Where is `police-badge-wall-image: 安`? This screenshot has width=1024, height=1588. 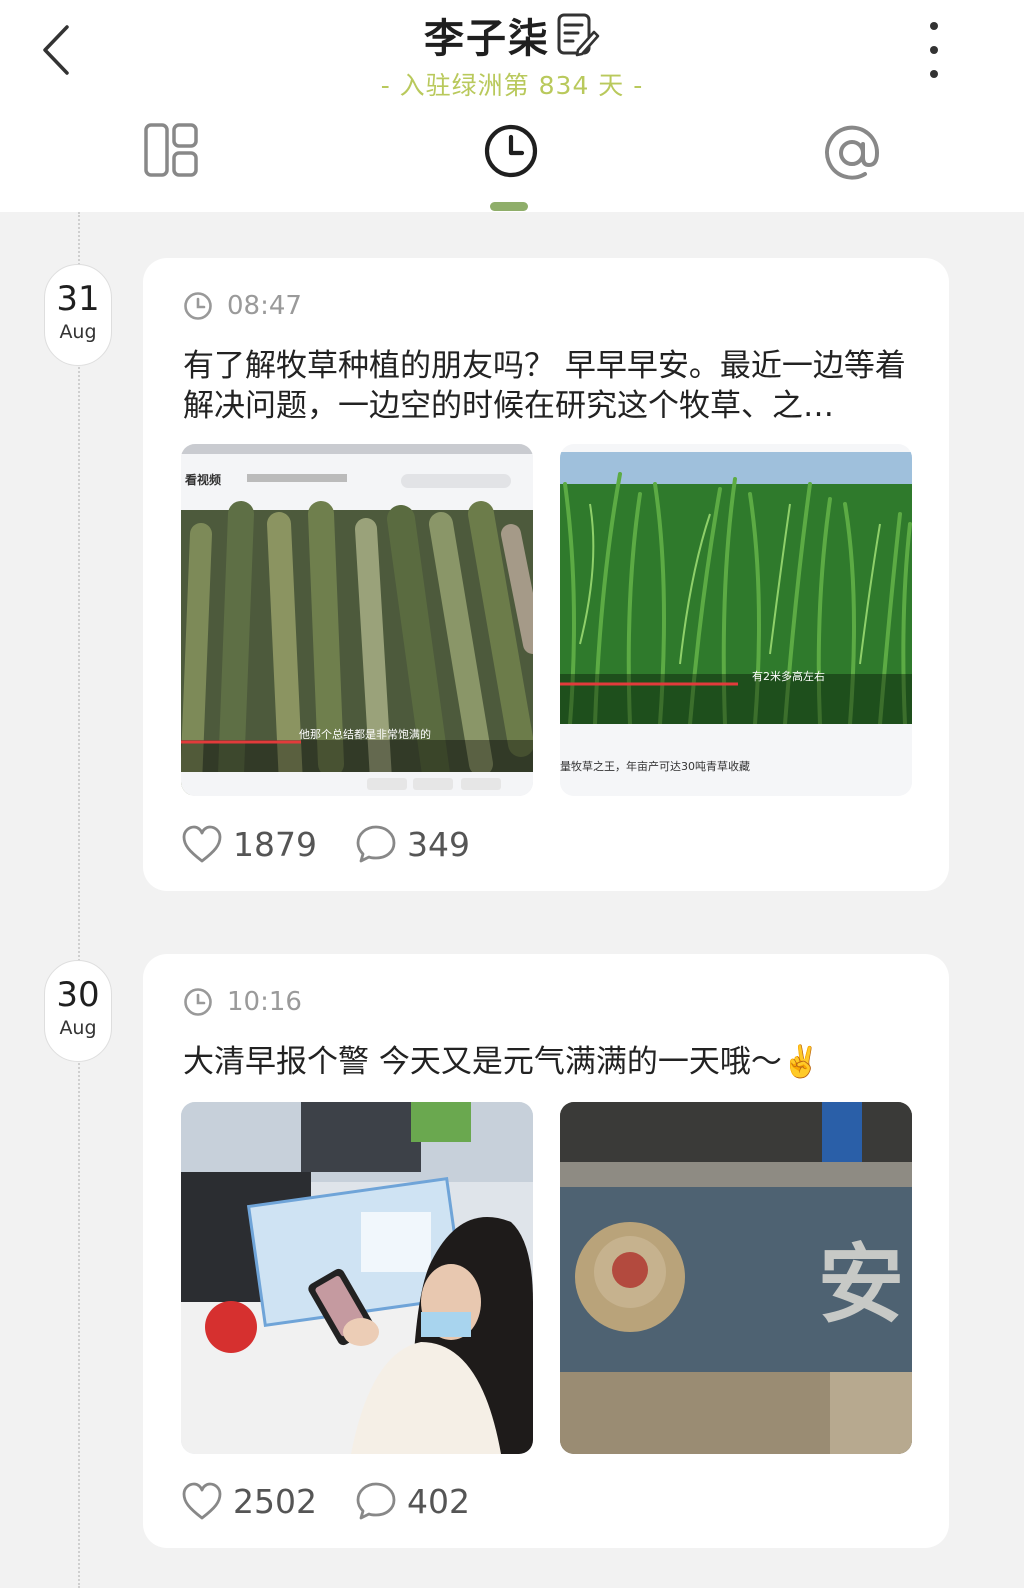 police-badge-wall-image: 安 is located at coordinates (736, 1278).